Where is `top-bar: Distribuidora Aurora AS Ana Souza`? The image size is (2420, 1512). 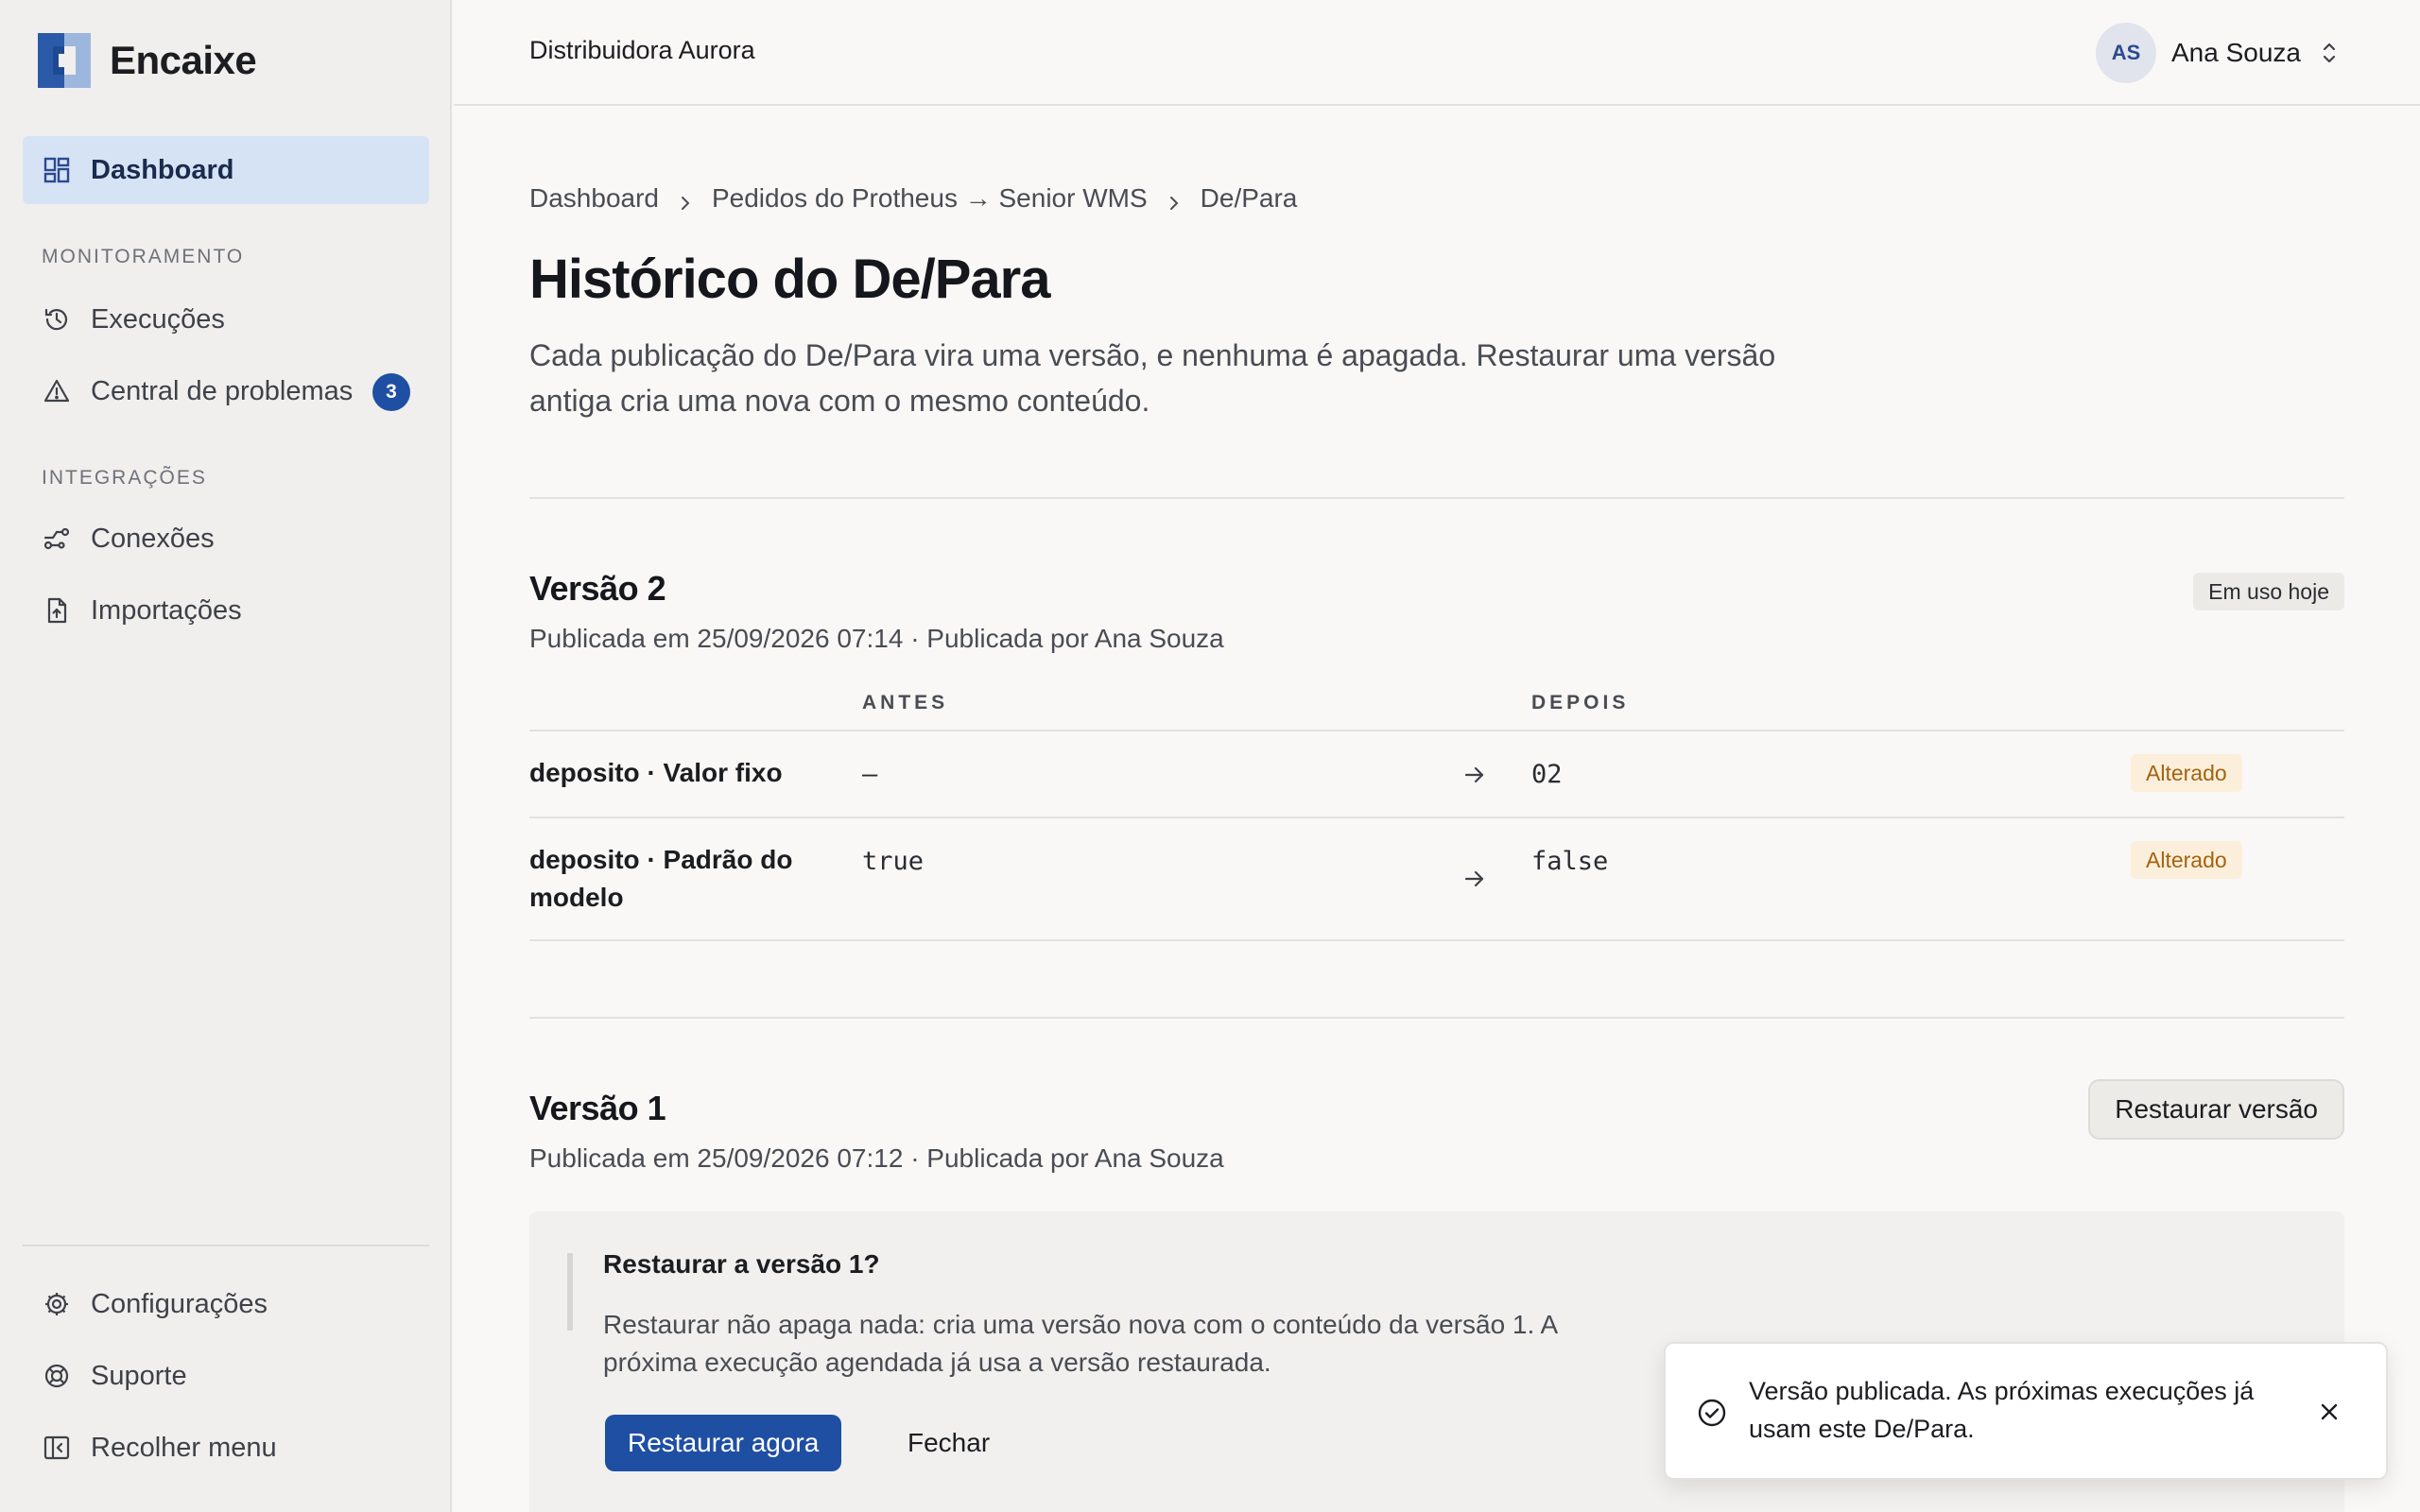
top-bar: Distribuidora Aurora AS Ana Souza is located at coordinates (1437, 53).